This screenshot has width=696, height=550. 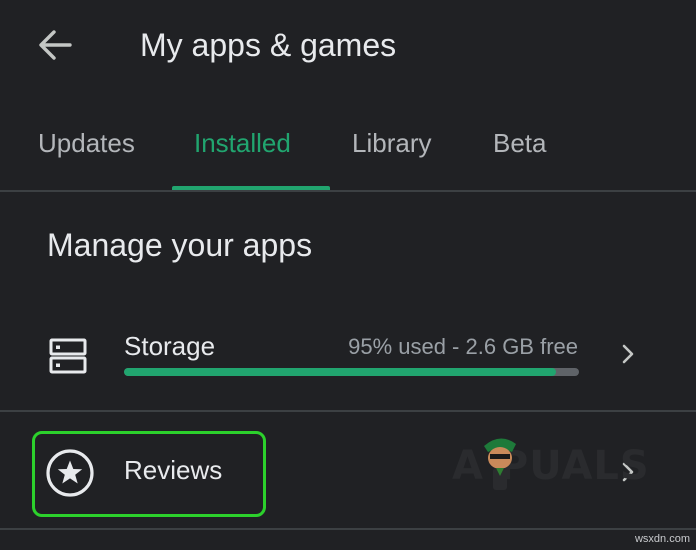 I want to click on reviews-label: Reviews, so click(x=173, y=470).